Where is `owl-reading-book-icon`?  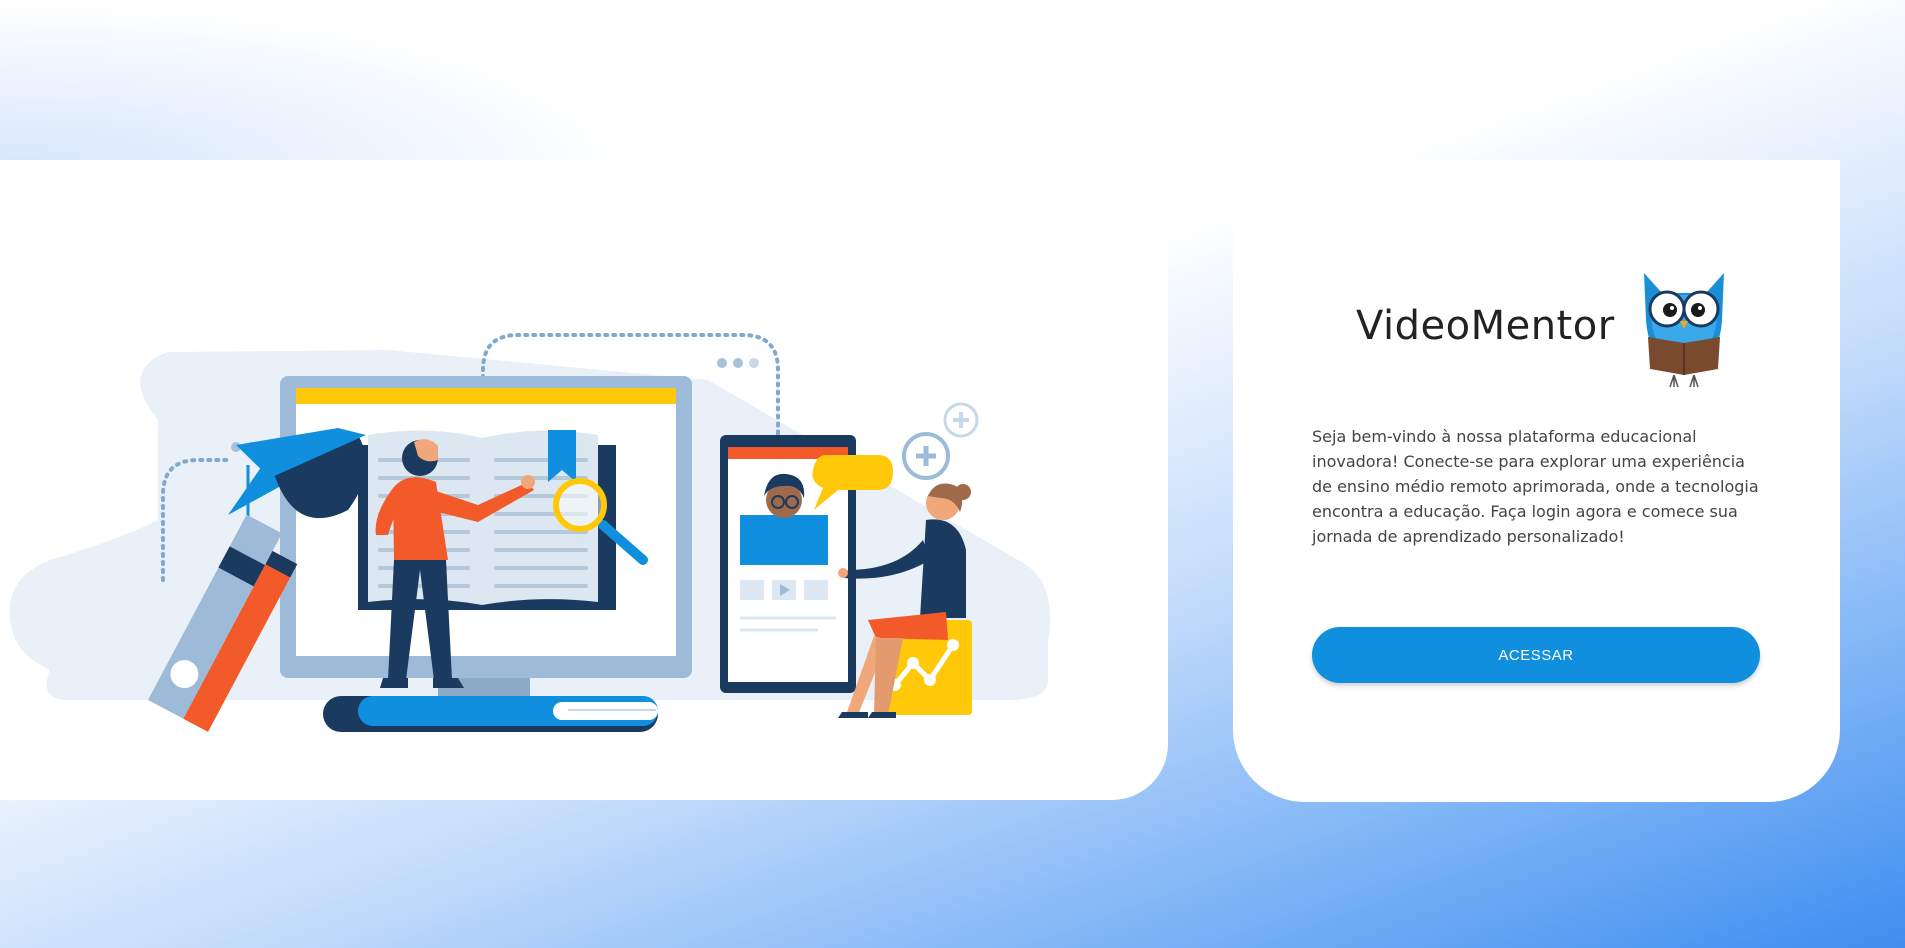 owl-reading-book-icon is located at coordinates (1684, 330).